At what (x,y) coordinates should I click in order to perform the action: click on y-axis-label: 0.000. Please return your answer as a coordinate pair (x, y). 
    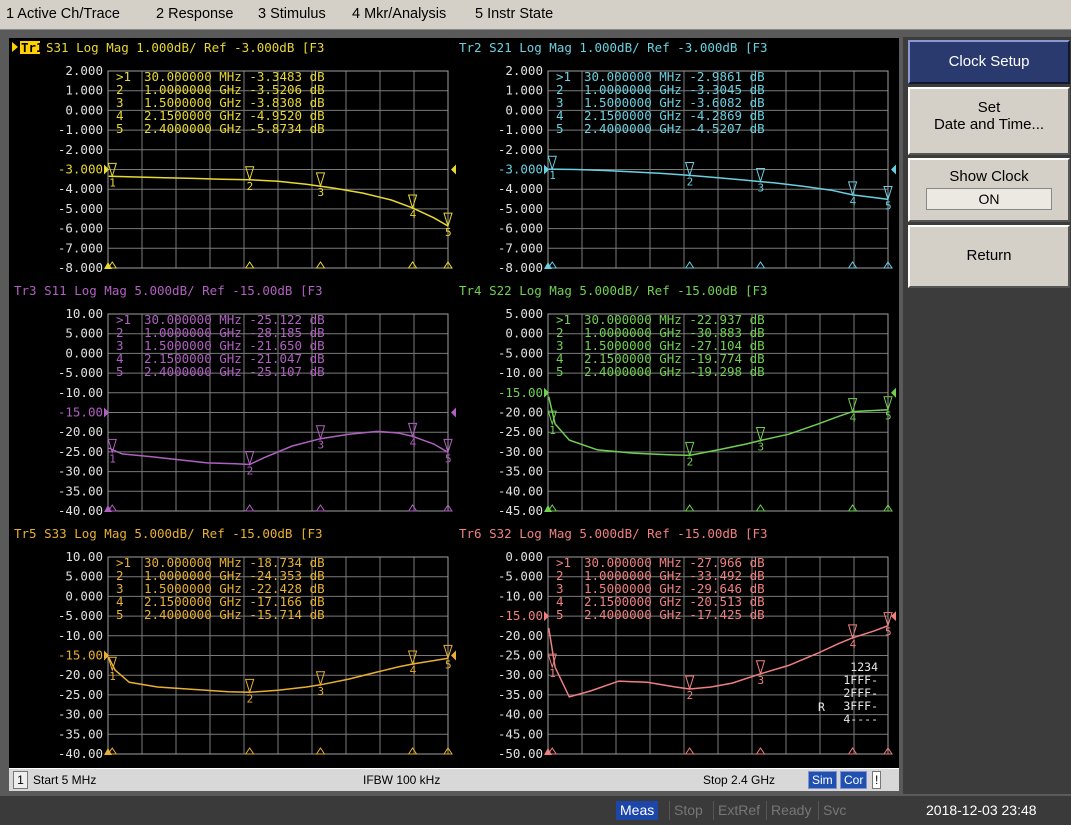
    Looking at the image, I should click on (84, 595).